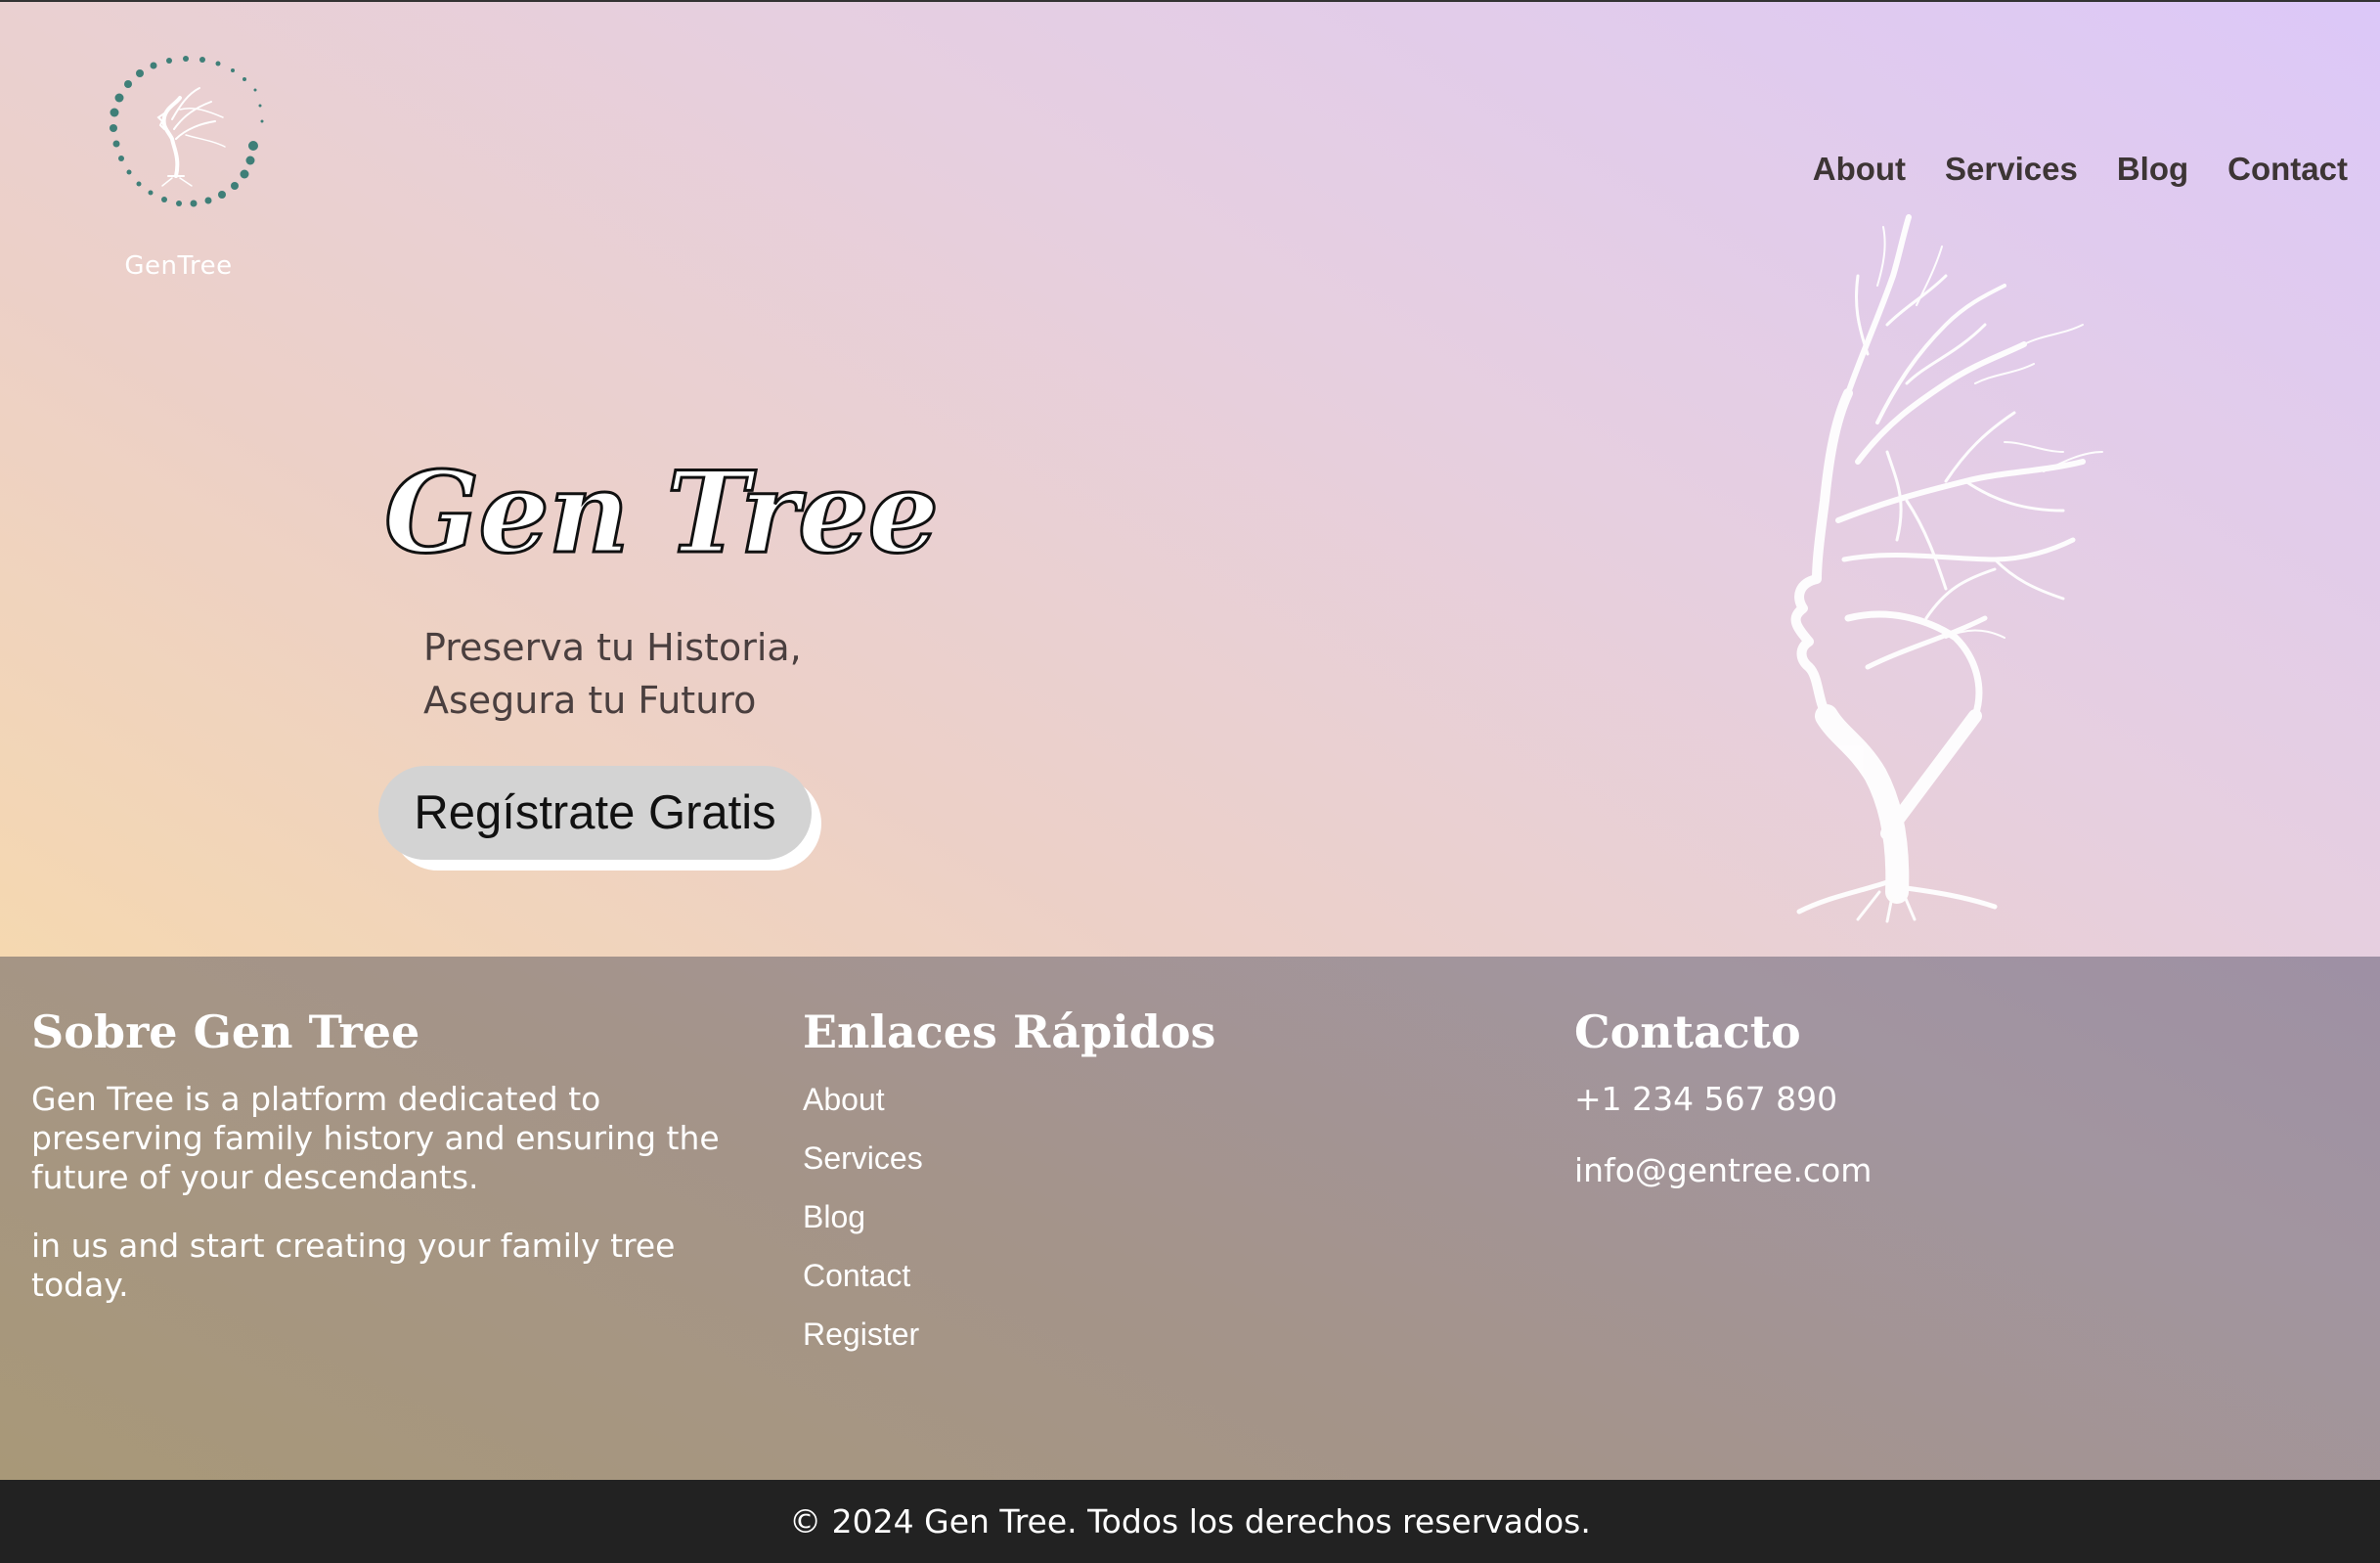 The height and width of the screenshot is (1563, 2380). What do you see at coordinates (1687, 1031) in the screenshot?
I see `footer-contact-heading: Contacto` at bounding box center [1687, 1031].